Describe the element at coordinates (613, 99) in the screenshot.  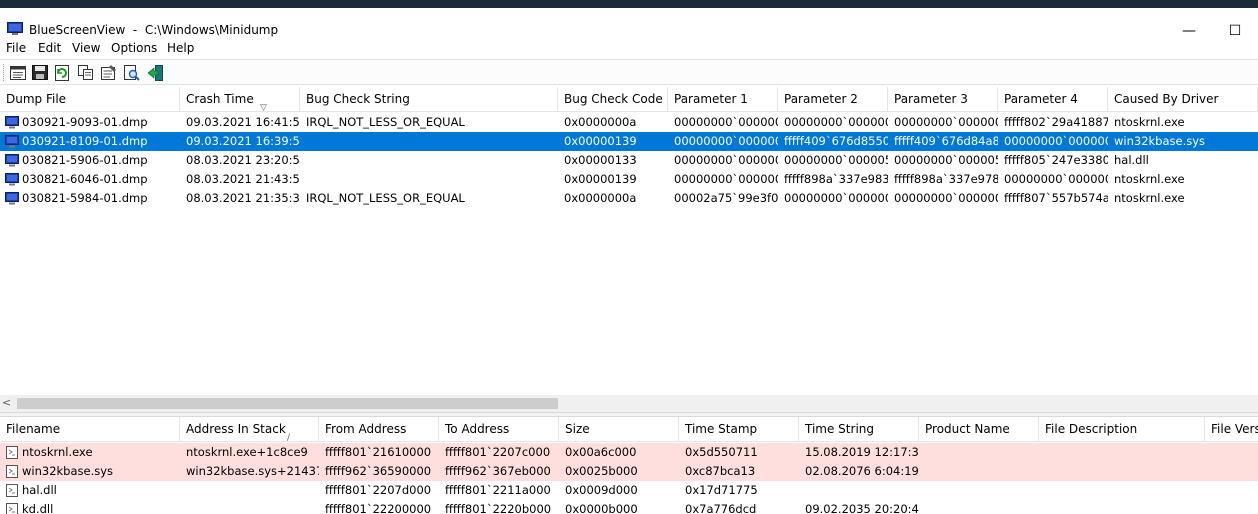
I see `col-bug-check-code: Bug Check Code` at that location.